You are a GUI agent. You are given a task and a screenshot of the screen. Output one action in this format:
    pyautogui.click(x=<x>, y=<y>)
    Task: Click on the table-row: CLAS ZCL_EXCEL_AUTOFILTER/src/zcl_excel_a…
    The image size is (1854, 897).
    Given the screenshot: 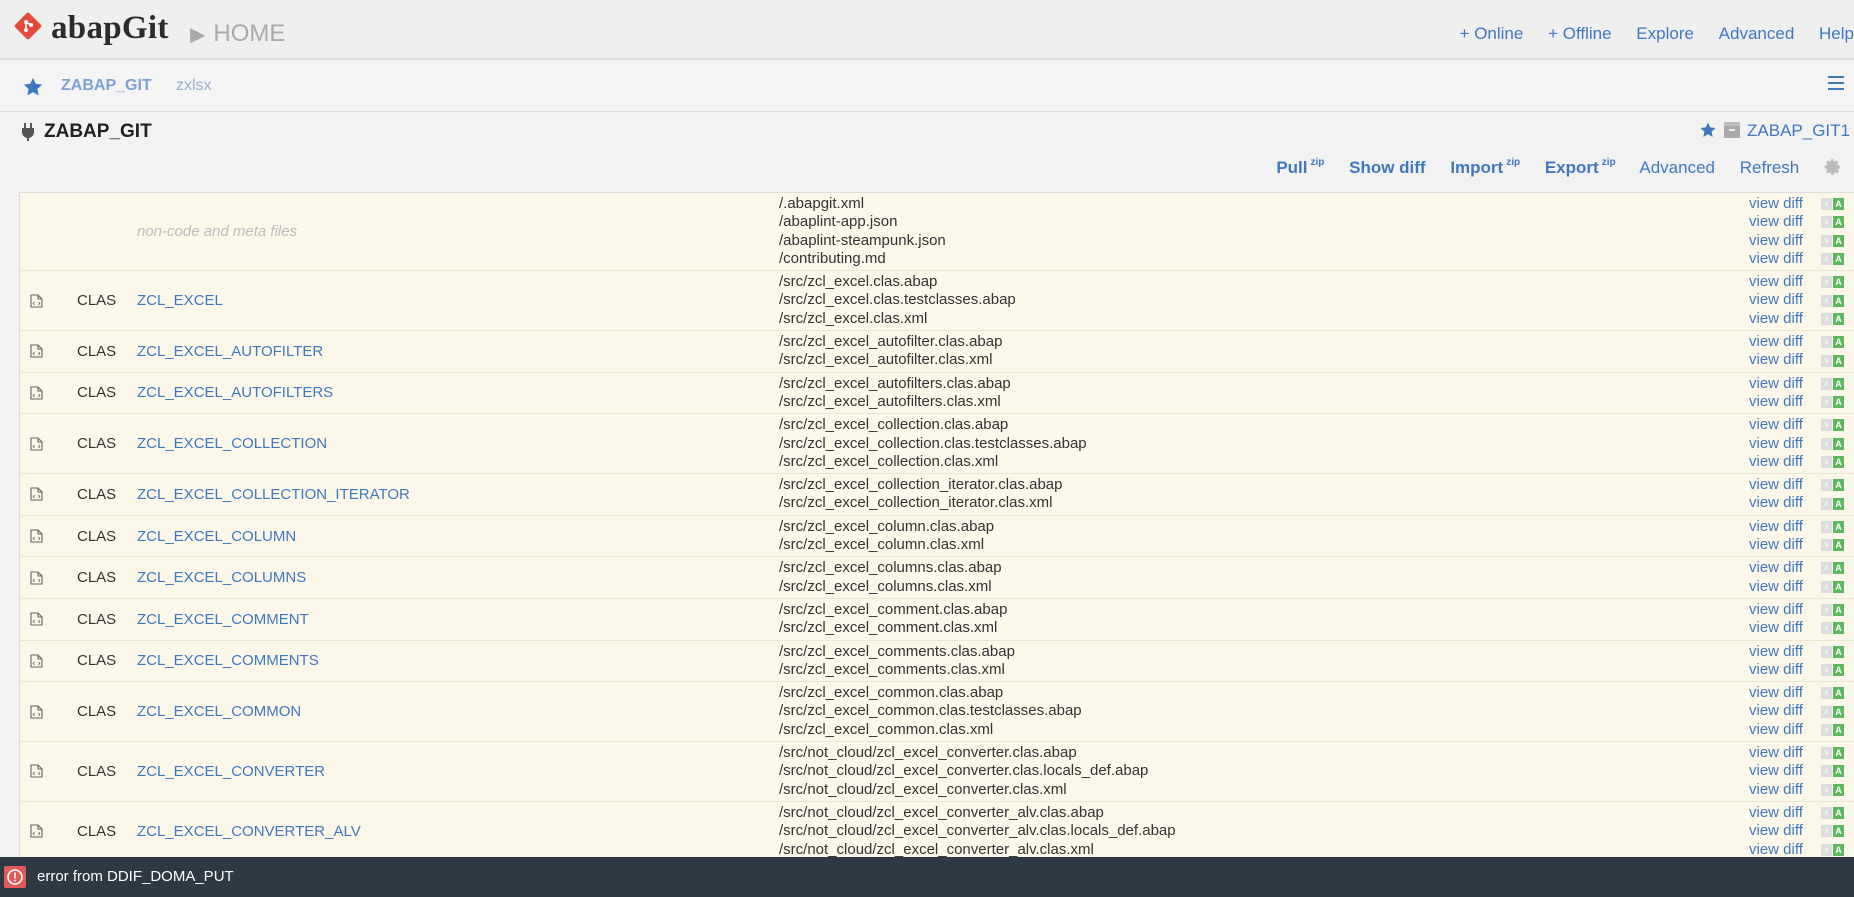 What is the action you would take?
    pyautogui.click(x=937, y=351)
    